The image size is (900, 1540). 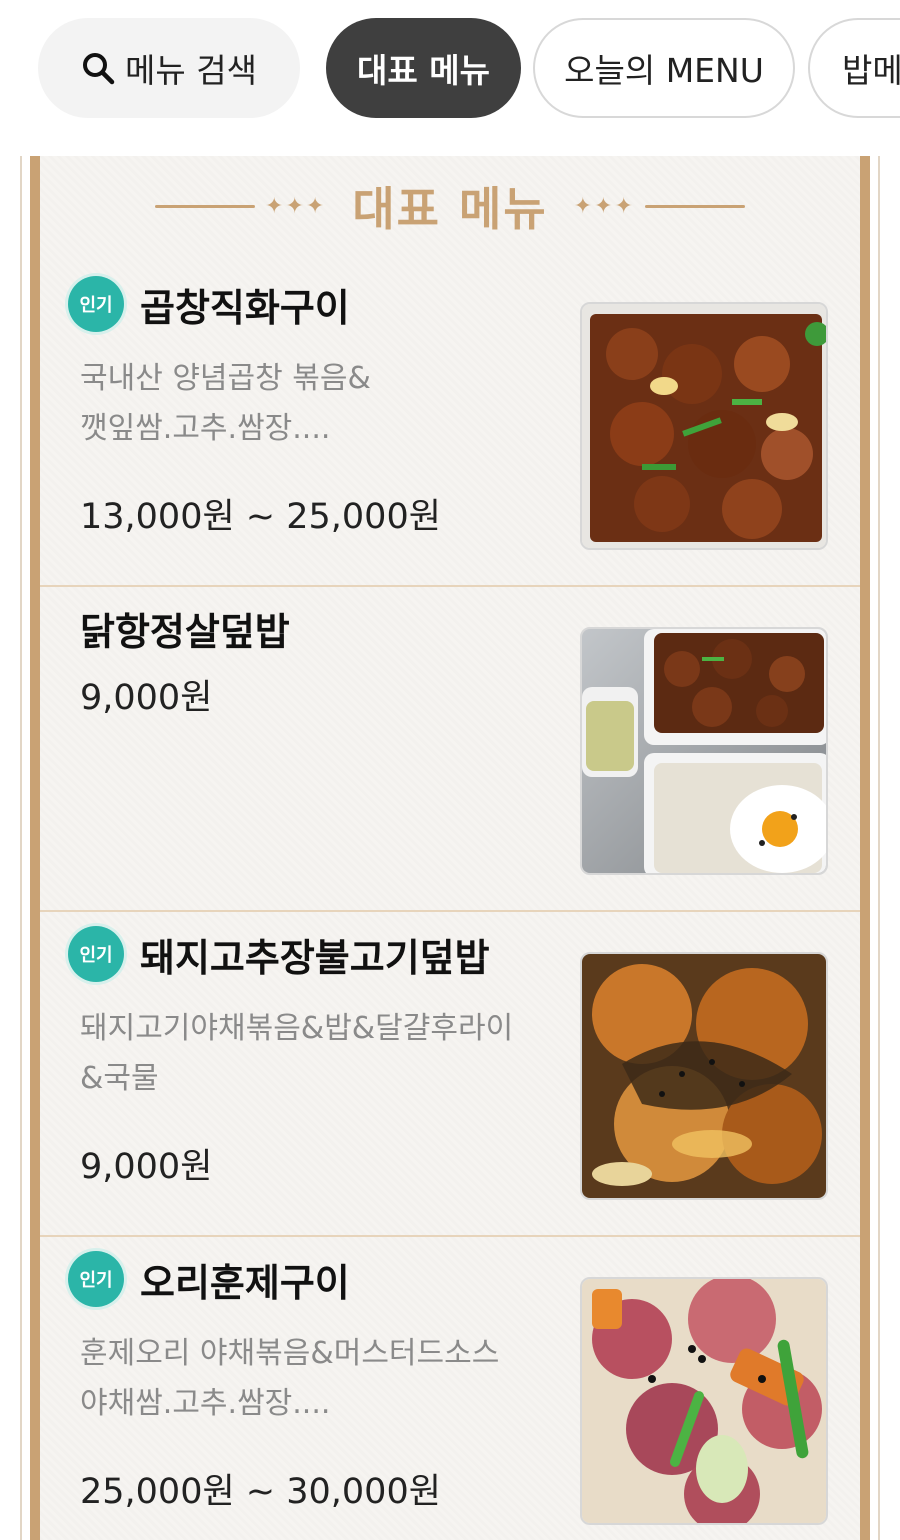 What do you see at coordinates (315, 957) in the screenshot?
I see `menu-item-name: 돼지고추장불고기덮밥` at bounding box center [315, 957].